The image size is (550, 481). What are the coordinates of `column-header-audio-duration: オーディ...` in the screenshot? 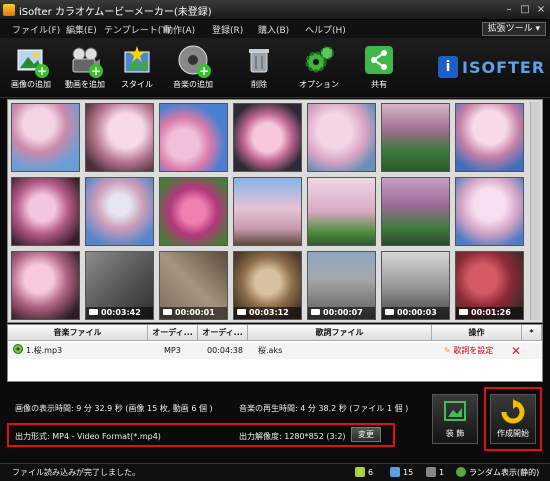 It's located at (223, 333).